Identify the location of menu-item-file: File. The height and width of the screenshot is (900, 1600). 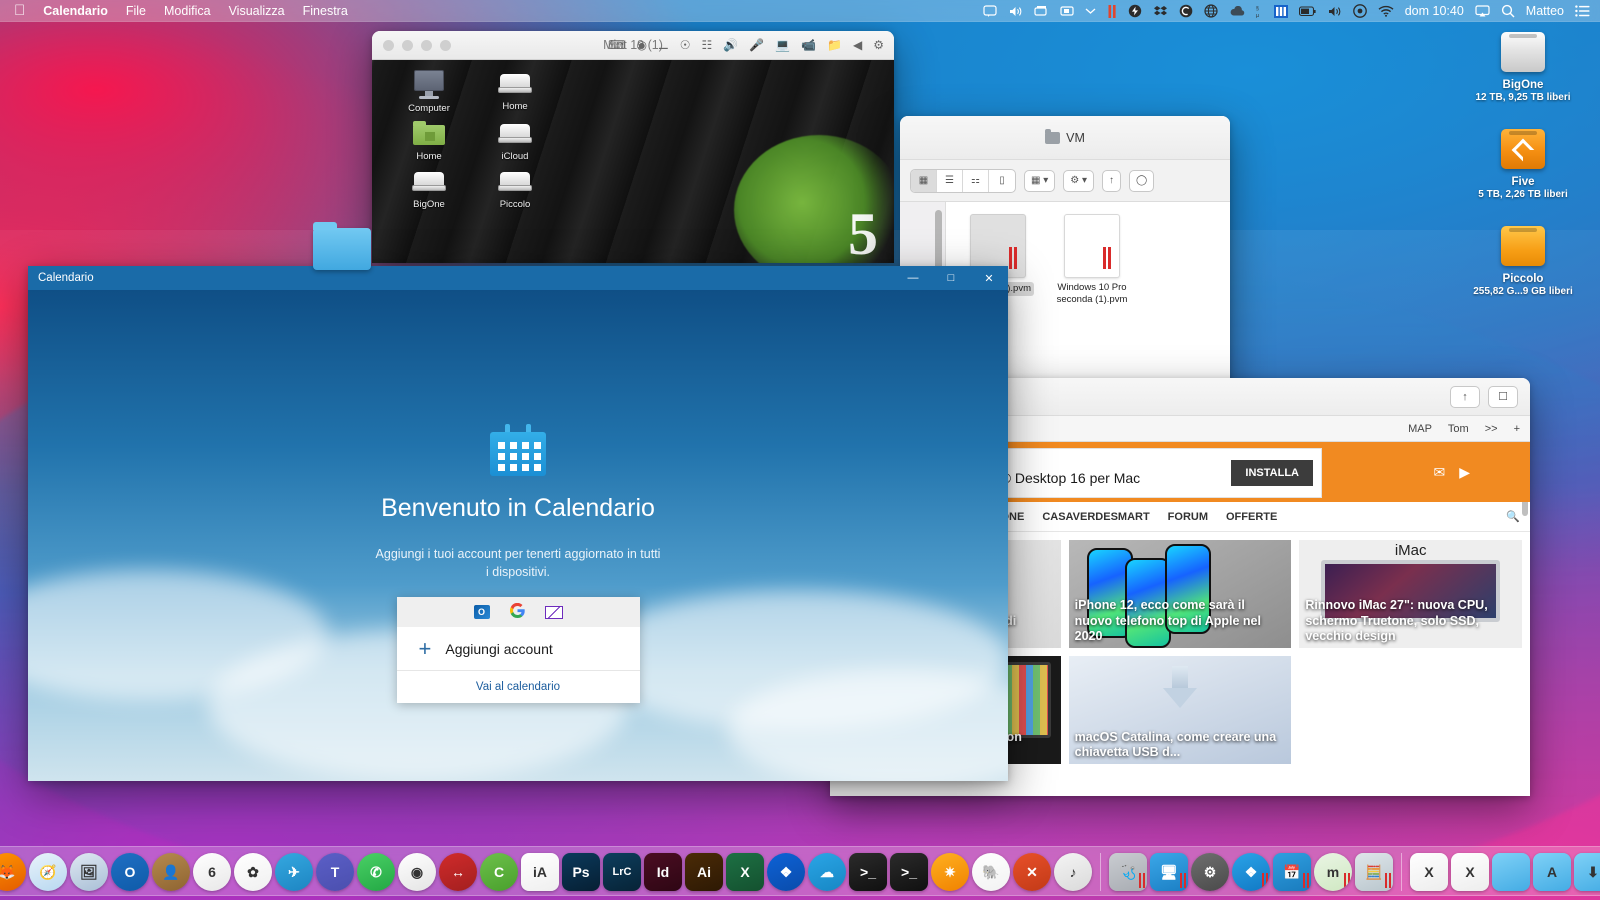
(136, 11).